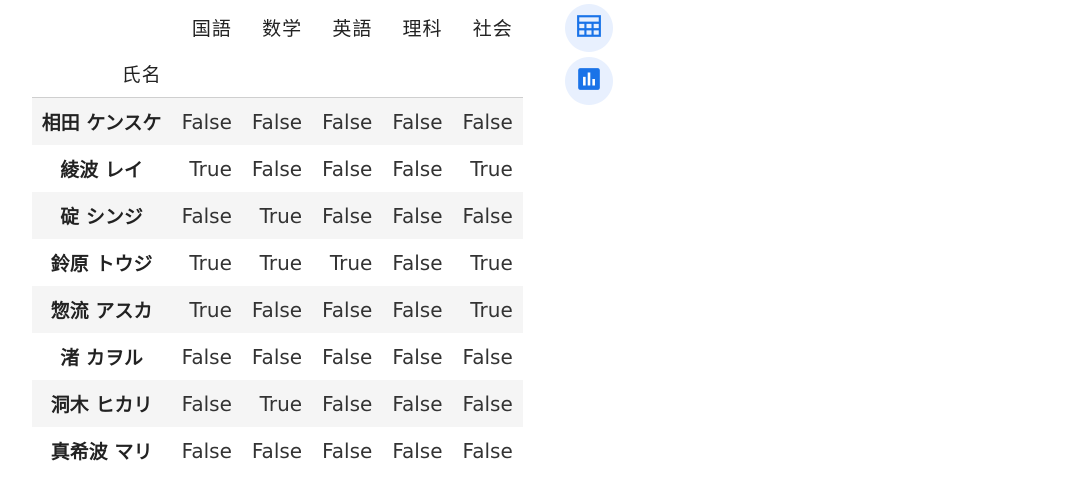 Image resolution: width=1092 pixels, height=482 pixels. What do you see at coordinates (282, 28) in the screenshot?
I see `column-header: 数学` at bounding box center [282, 28].